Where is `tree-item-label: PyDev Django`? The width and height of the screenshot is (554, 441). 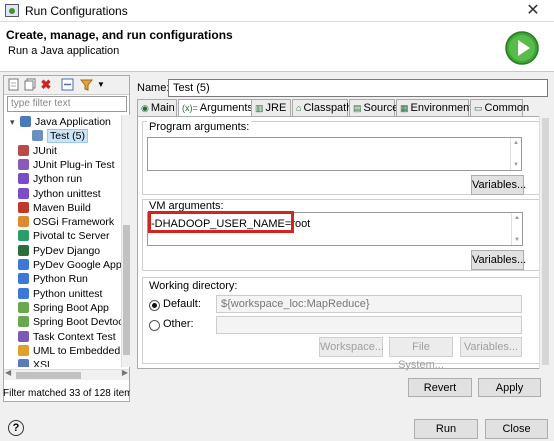 tree-item-label: PyDev Django is located at coordinates (67, 250).